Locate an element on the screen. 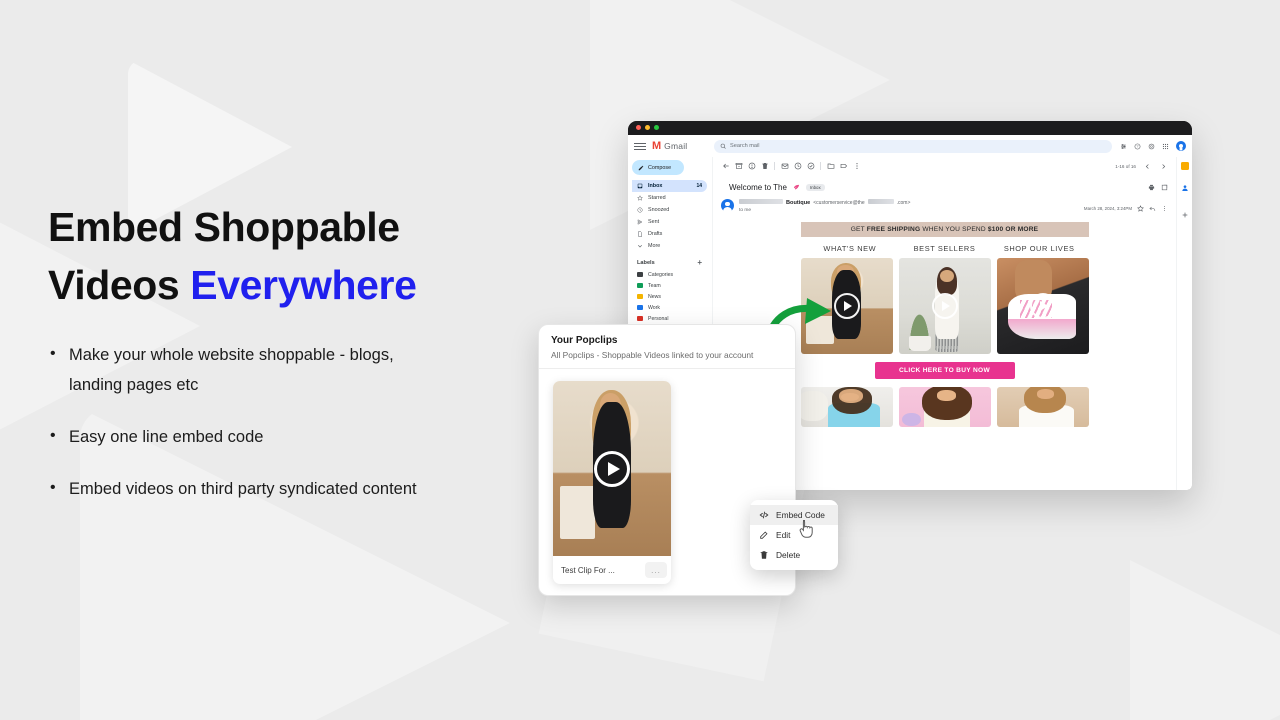 The image size is (1280, 720). menu-item-delete: Delete is located at coordinates (794, 555).